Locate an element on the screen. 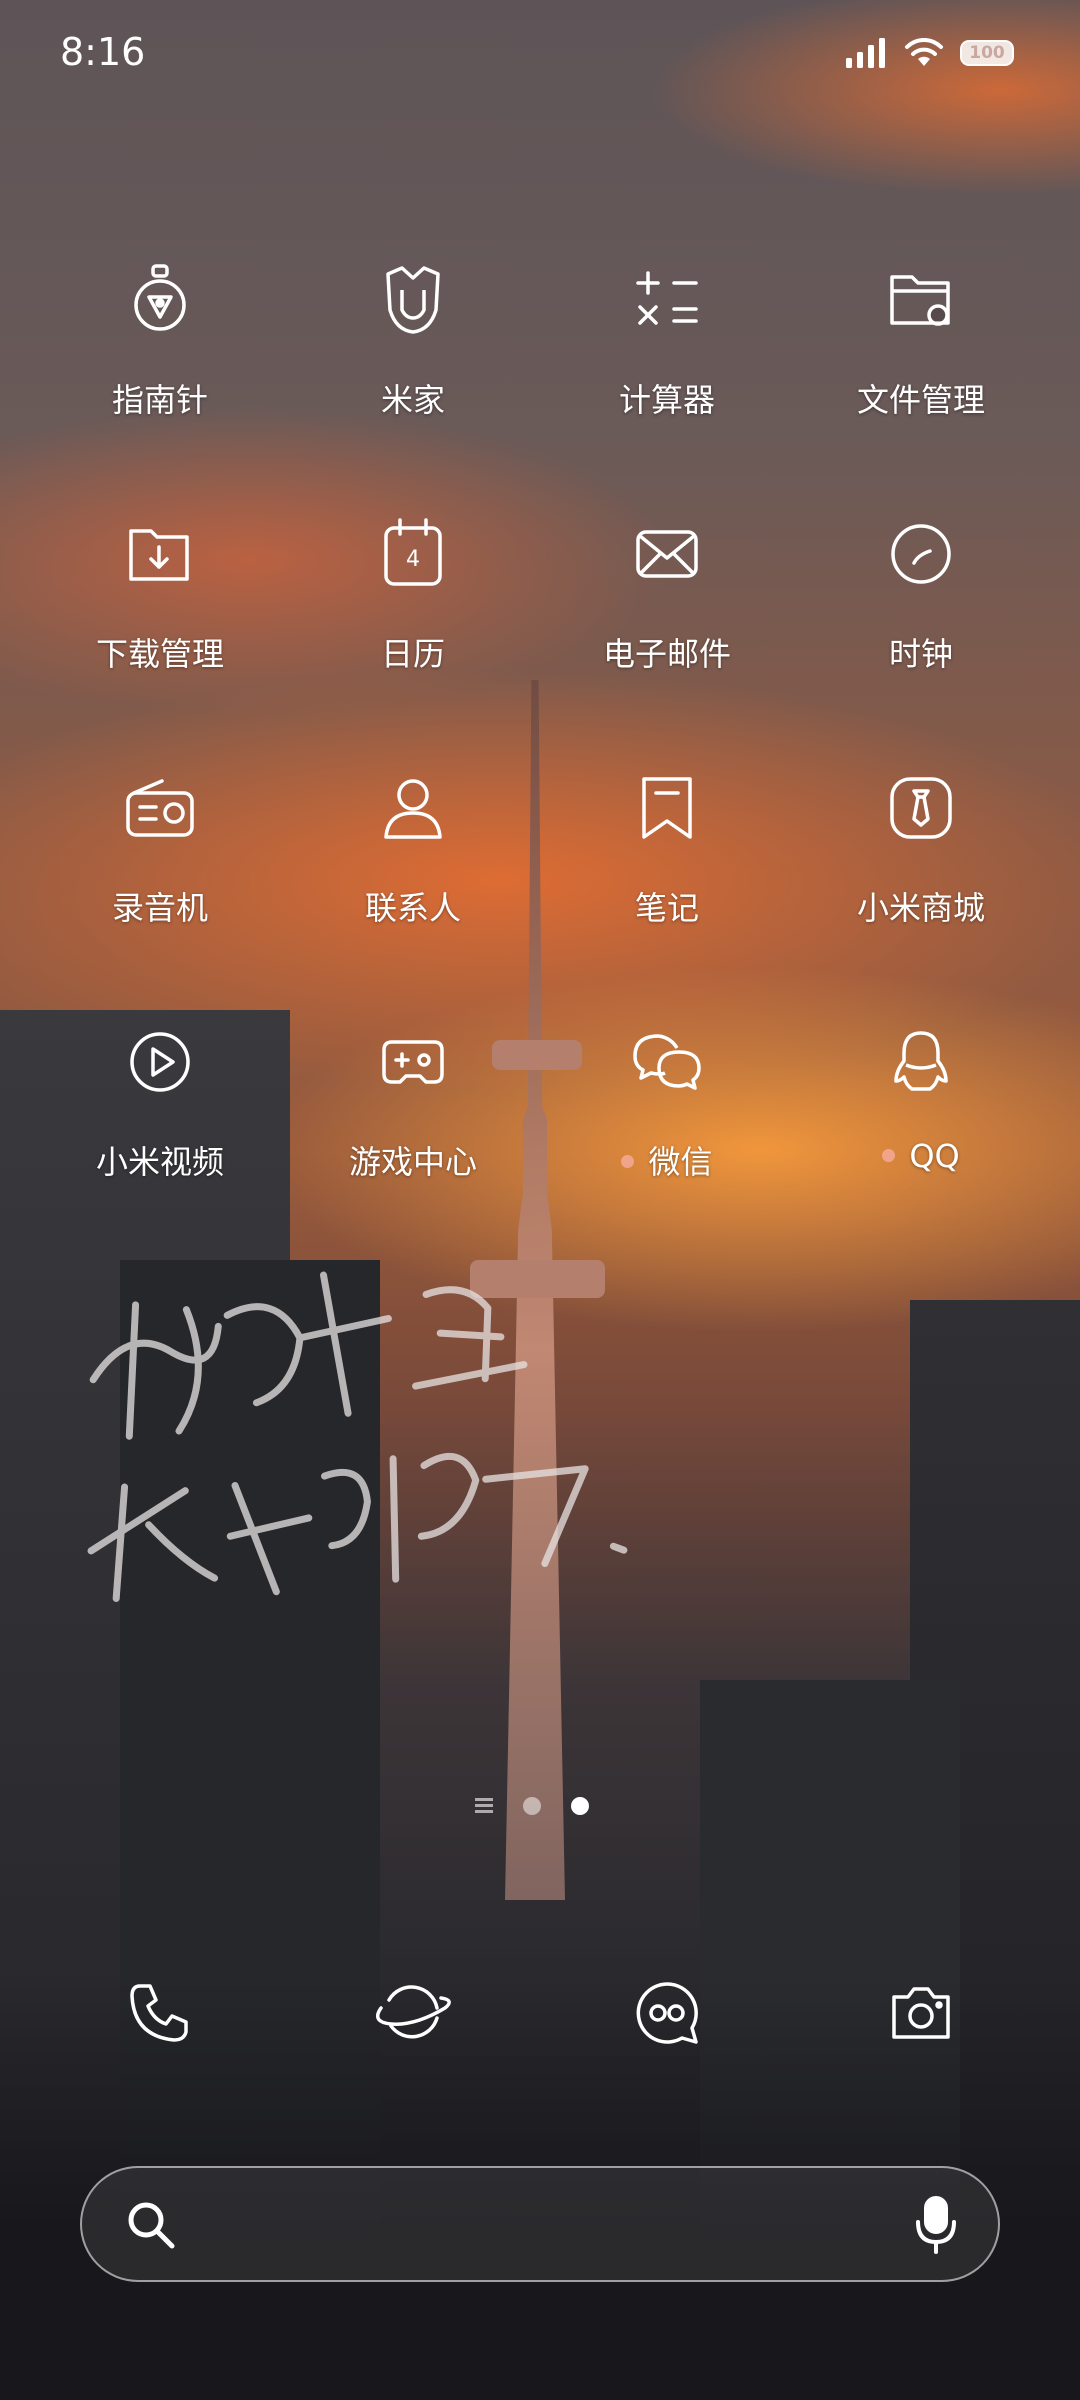 The height and width of the screenshot is (2400, 1080). app-mi-store: 小米商城 is located at coordinates (921, 846).